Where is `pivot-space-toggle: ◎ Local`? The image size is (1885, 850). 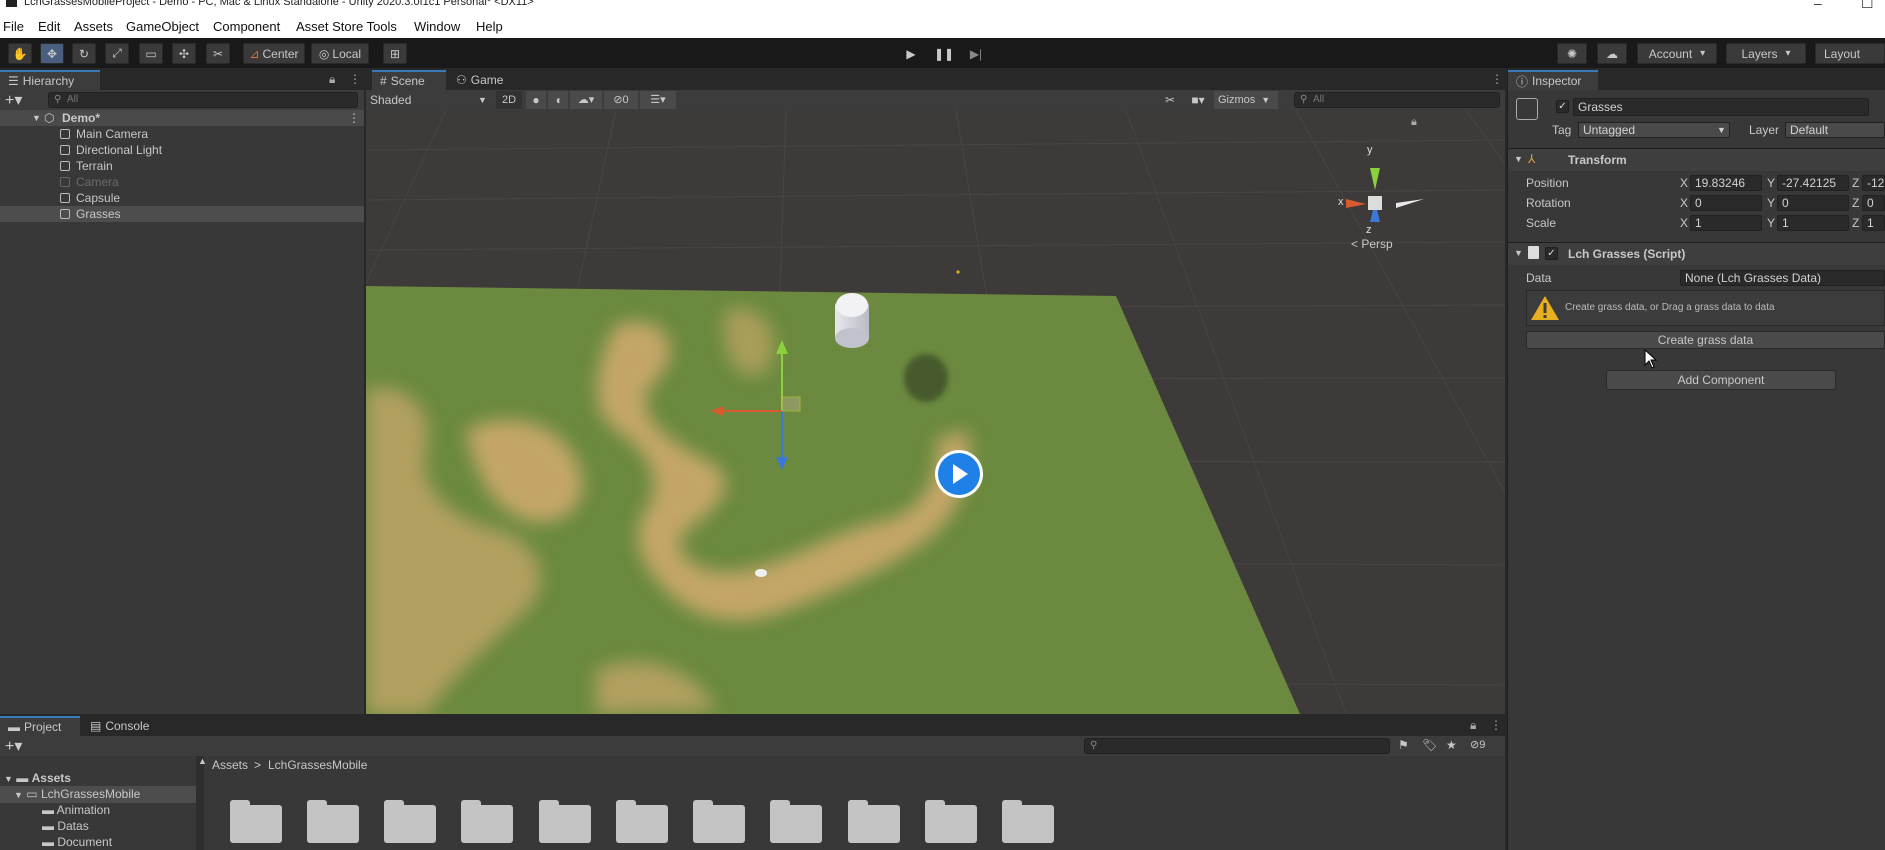 pivot-space-toggle: ◎ Local is located at coordinates (340, 53).